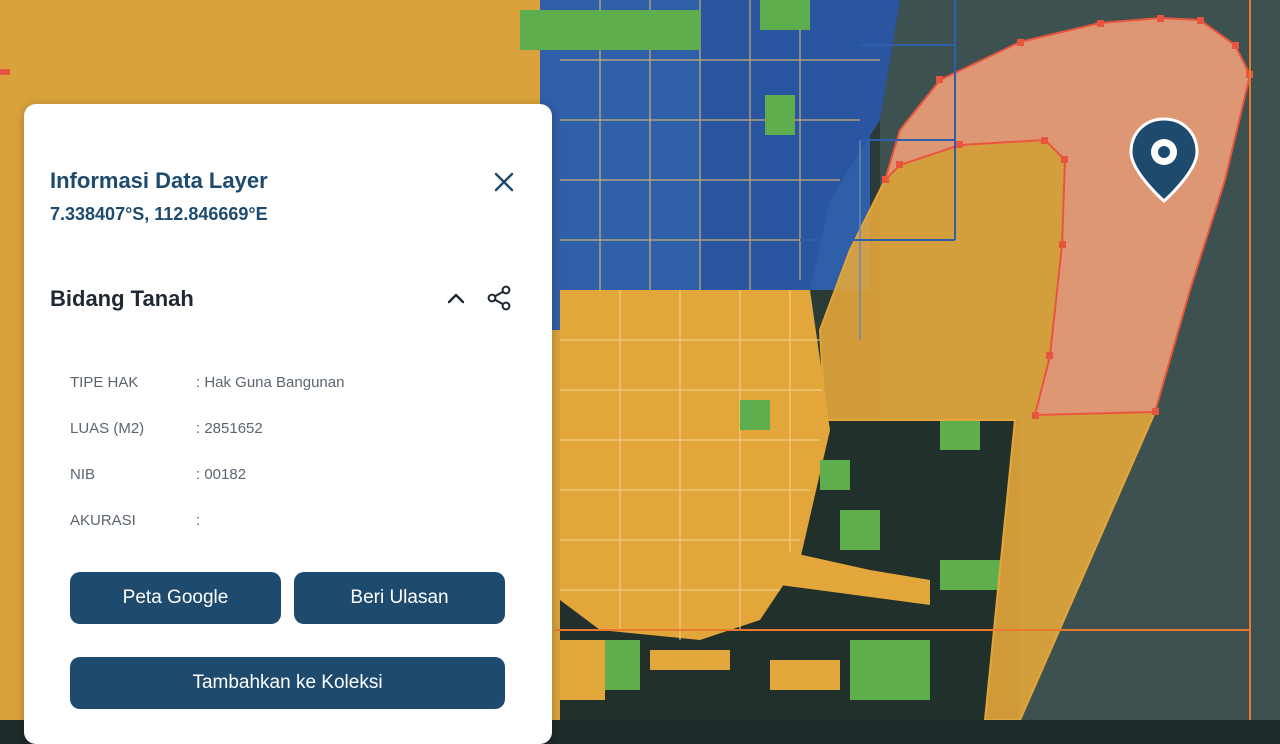  Describe the element at coordinates (504, 182) in the screenshot. I see `close-icon` at that location.